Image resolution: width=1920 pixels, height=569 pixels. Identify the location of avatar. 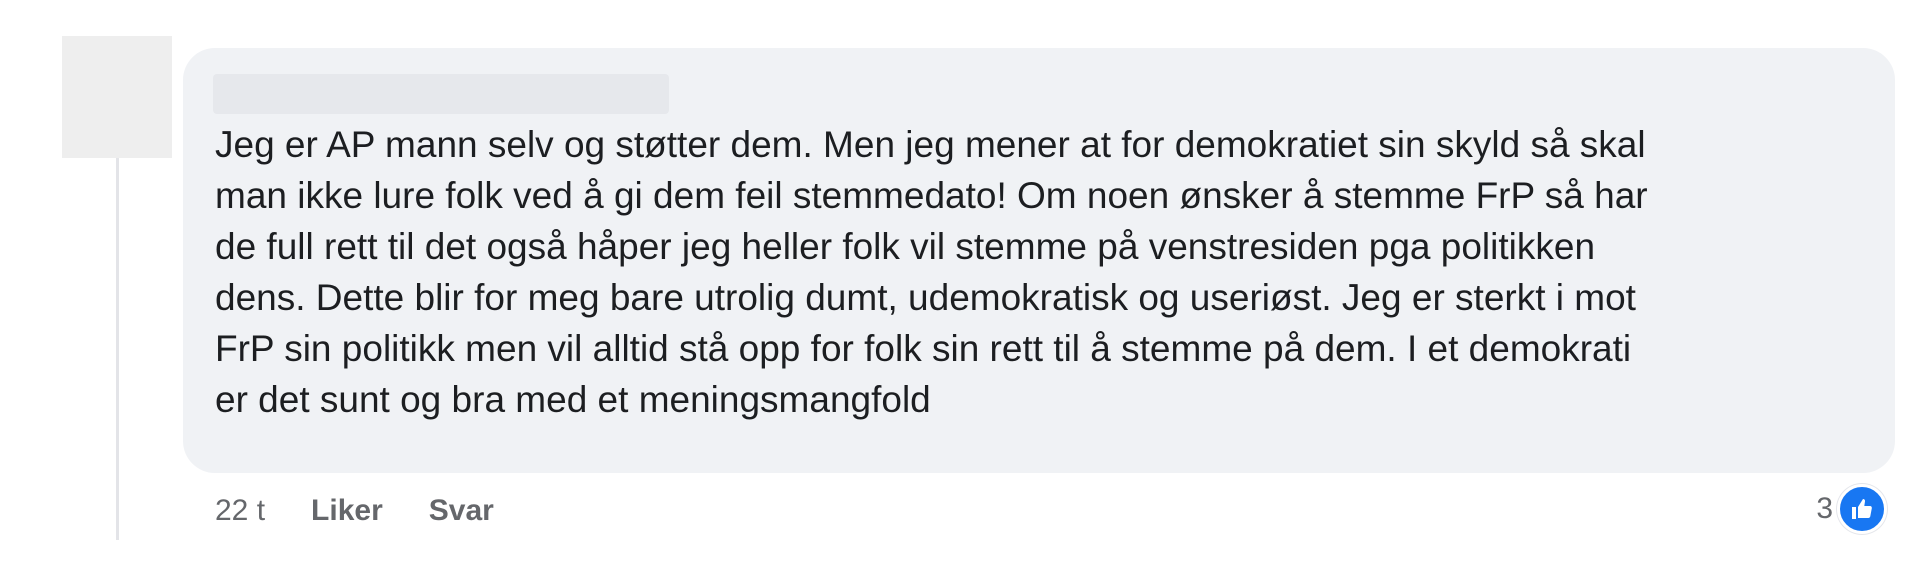
(117, 97).